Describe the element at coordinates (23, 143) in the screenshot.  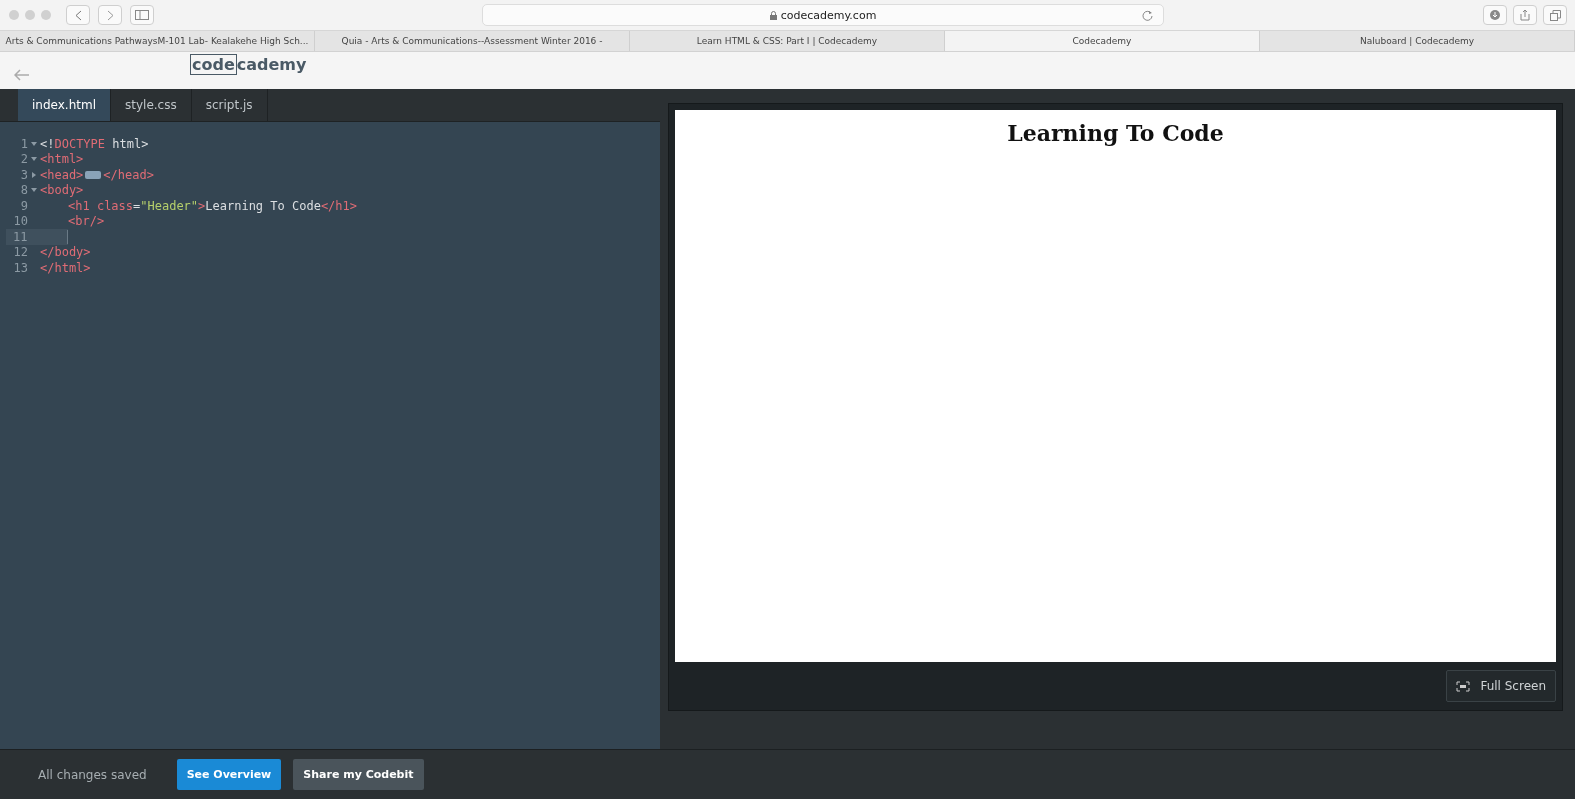
I see `line-number: 1` at that location.